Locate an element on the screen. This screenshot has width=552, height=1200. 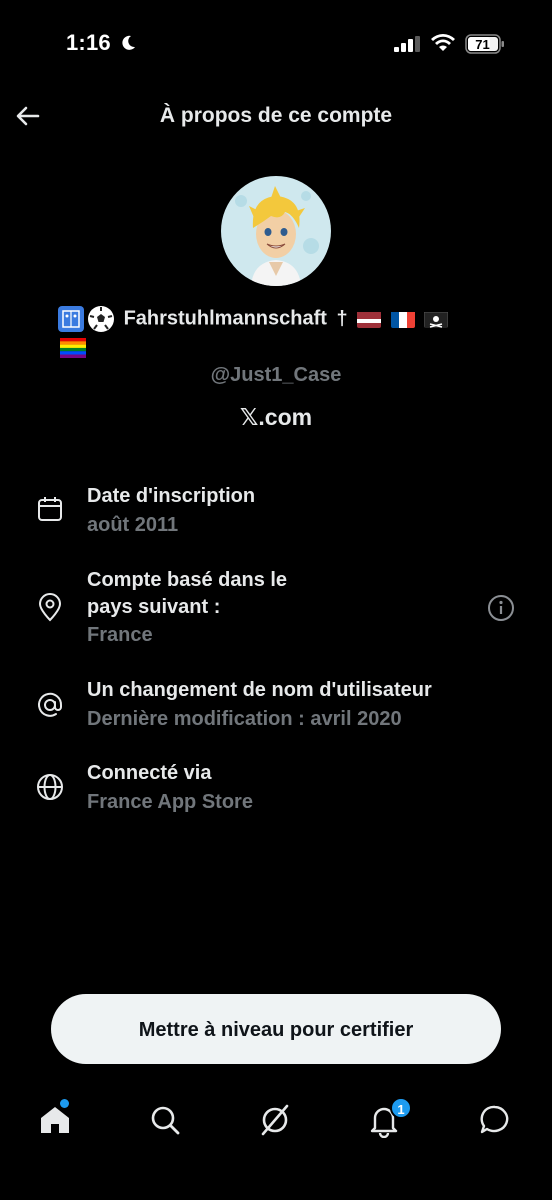
bottom-tab-bar is located at coordinates (276, 1120).